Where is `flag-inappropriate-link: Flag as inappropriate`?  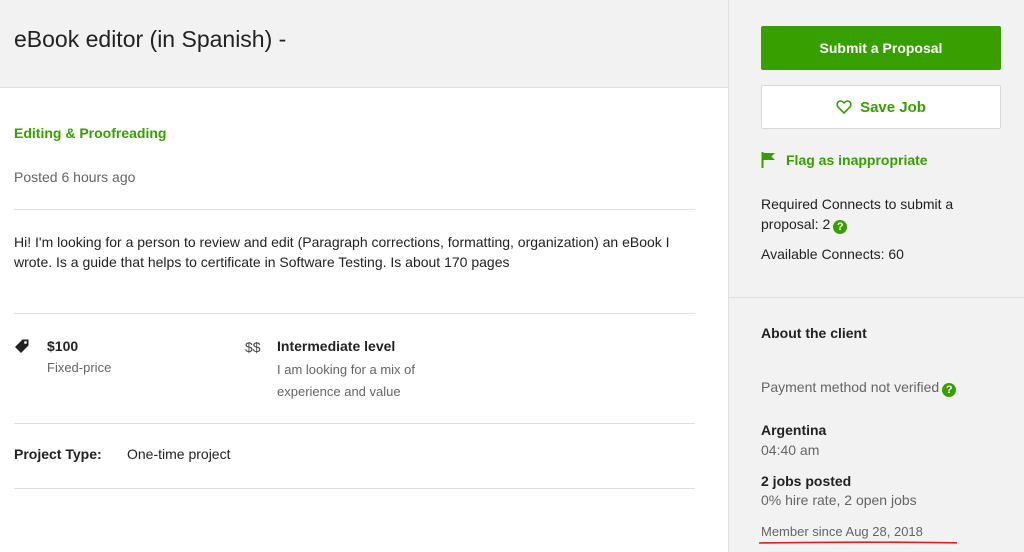 flag-inappropriate-link: Flag as inappropriate is located at coordinates (844, 160).